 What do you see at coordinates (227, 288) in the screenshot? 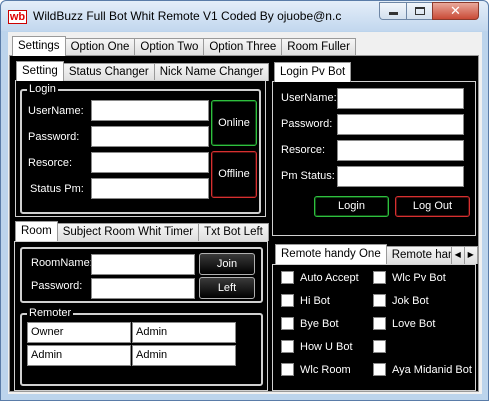
I see `left-button: Left` at bounding box center [227, 288].